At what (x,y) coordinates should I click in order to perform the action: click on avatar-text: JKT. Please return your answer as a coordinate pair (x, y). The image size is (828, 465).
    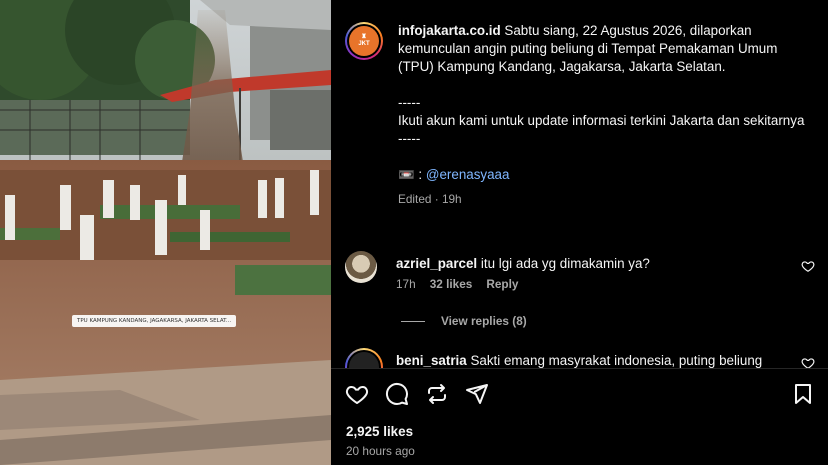
    Looking at the image, I should click on (364, 44).